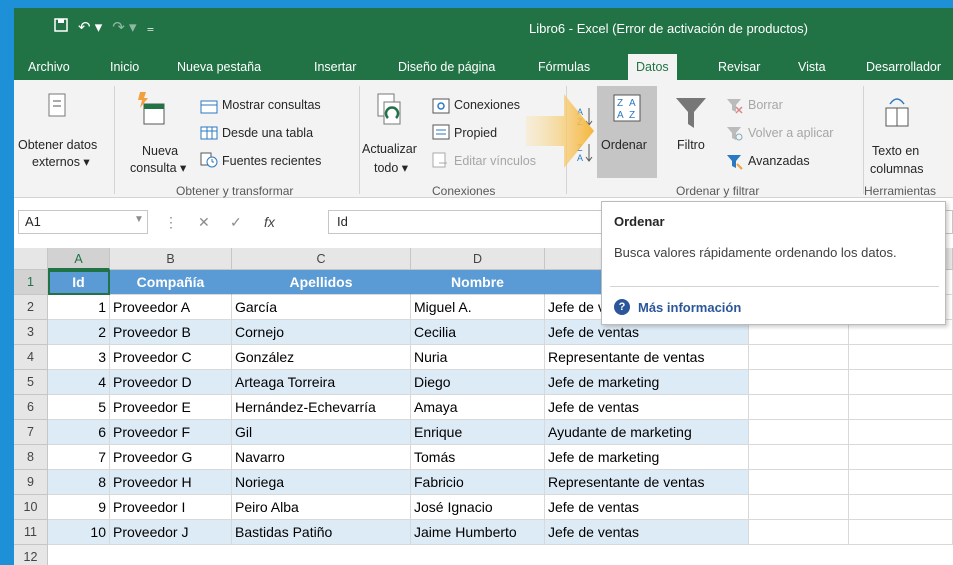 This screenshot has width=953, height=565. Describe the element at coordinates (478, 532) in the screenshot. I see `table-cell-first: Jaime Humberto` at that location.